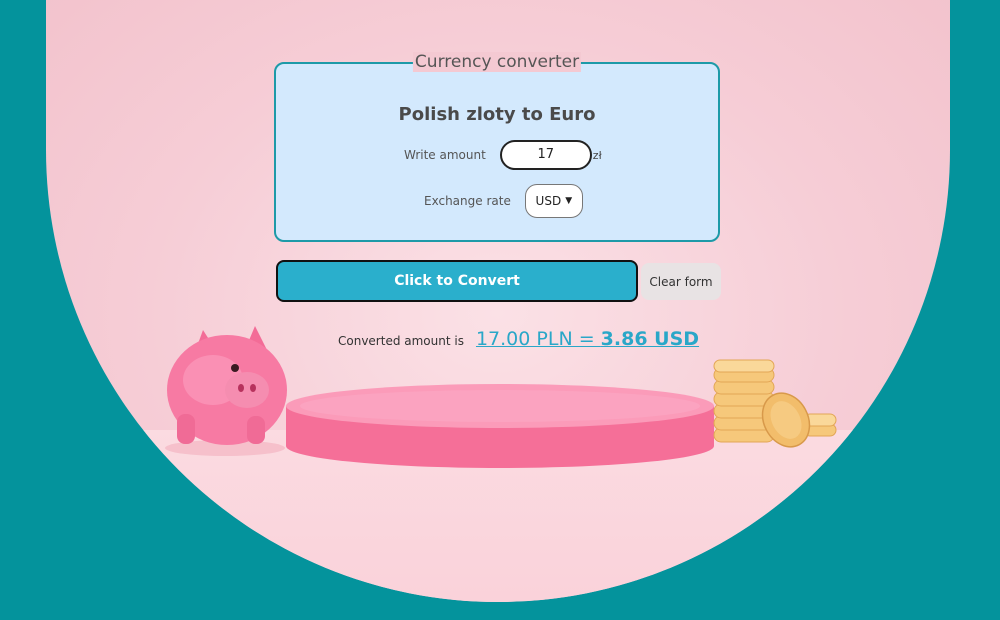 Image resolution: width=1000 pixels, height=620 pixels. Describe the element at coordinates (445, 155) in the screenshot. I see `amount-label: Write amount` at that location.